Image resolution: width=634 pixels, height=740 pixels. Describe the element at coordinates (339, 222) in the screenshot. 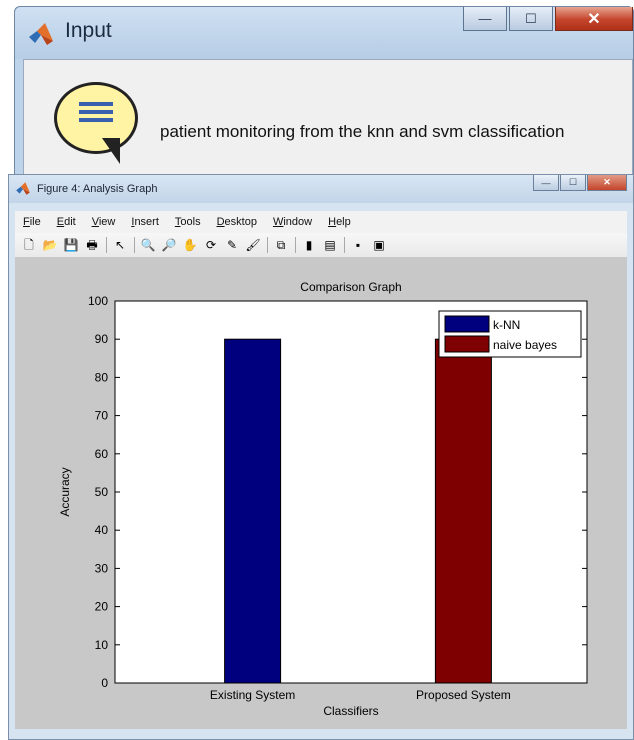

I see `menu-item-help: Help` at that location.